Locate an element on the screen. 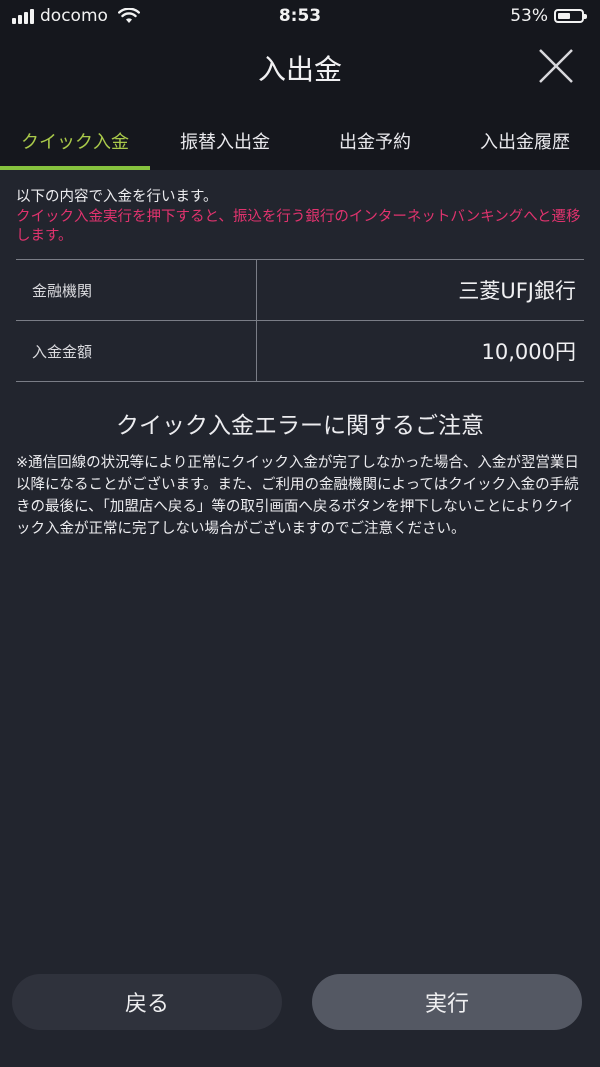  battery-fill is located at coordinates (564, 16).